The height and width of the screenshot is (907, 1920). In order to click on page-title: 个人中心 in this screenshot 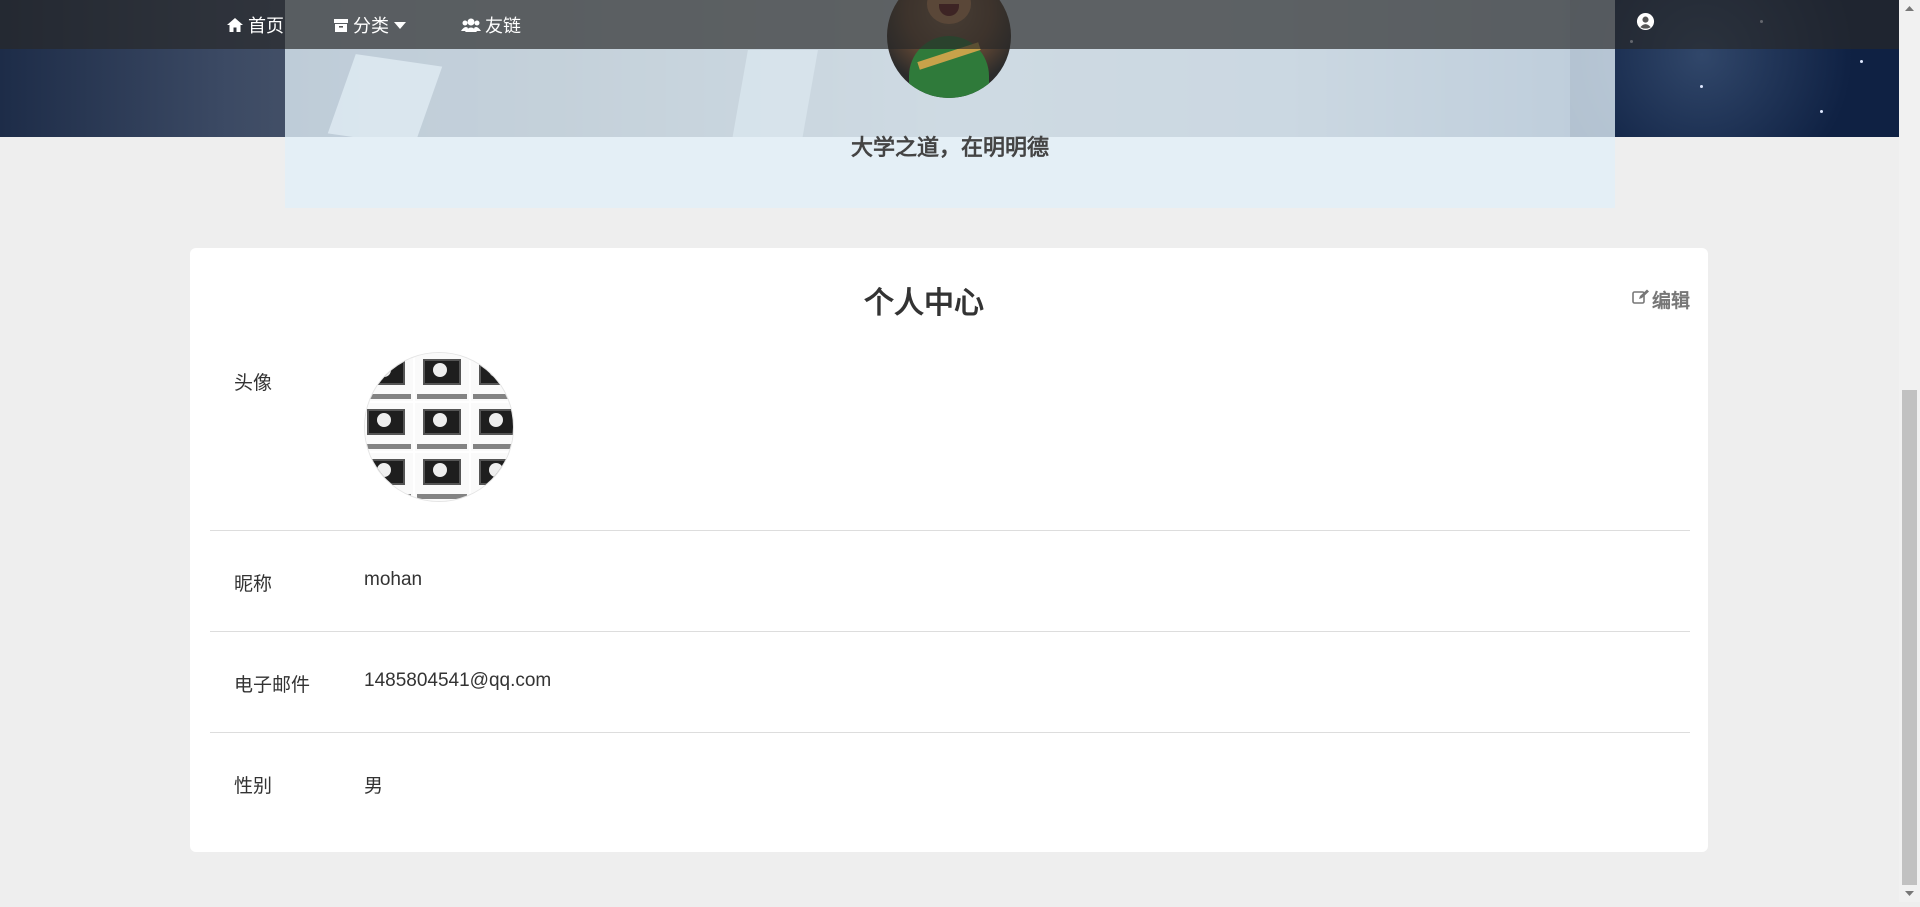, I will do `click(924, 303)`.